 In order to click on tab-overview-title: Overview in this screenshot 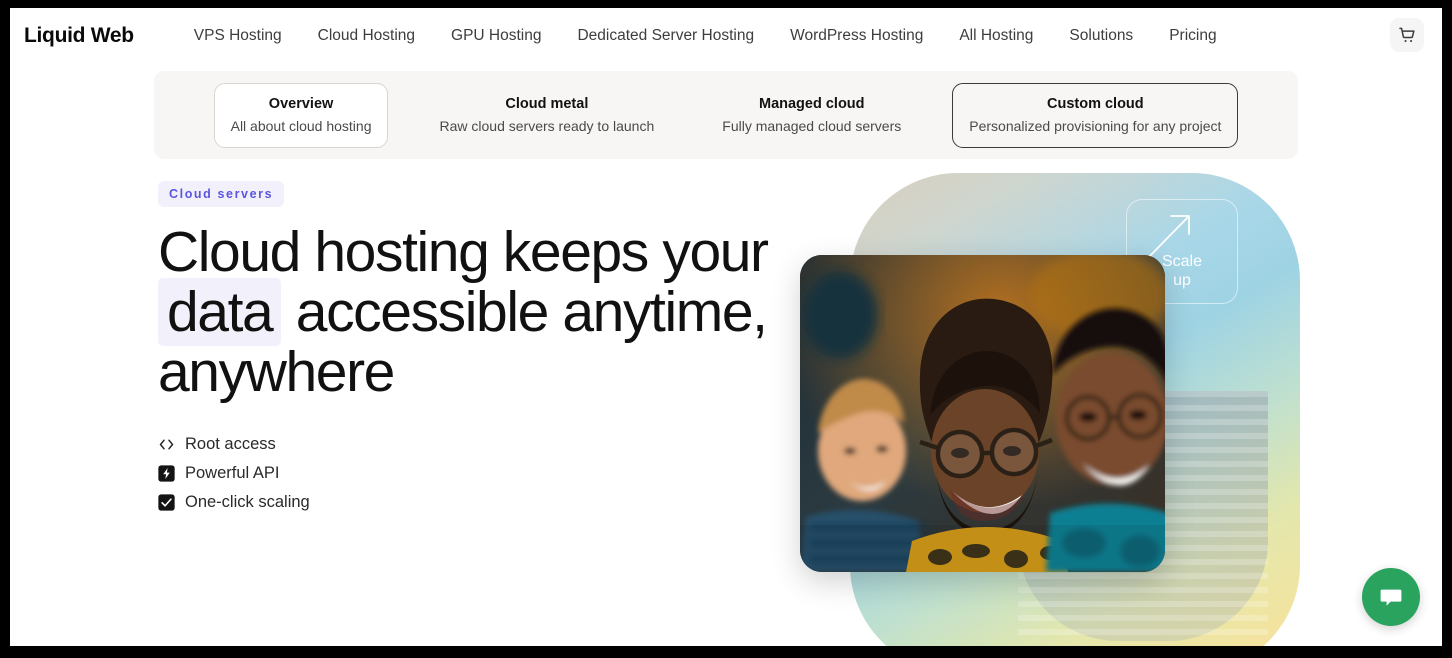, I will do `click(301, 104)`.